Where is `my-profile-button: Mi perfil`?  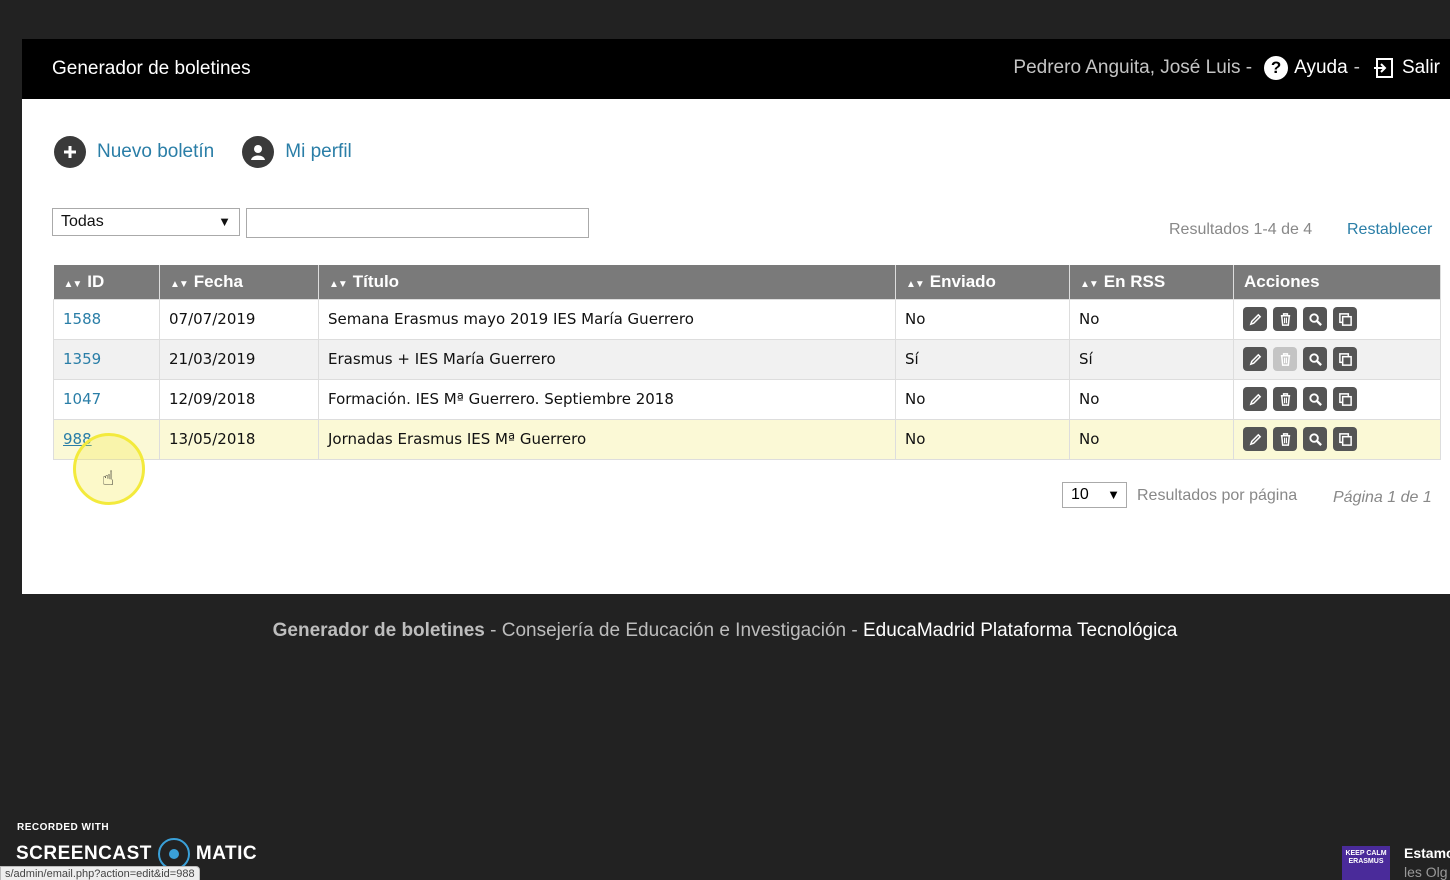 my-profile-button: Mi perfil is located at coordinates (297, 152).